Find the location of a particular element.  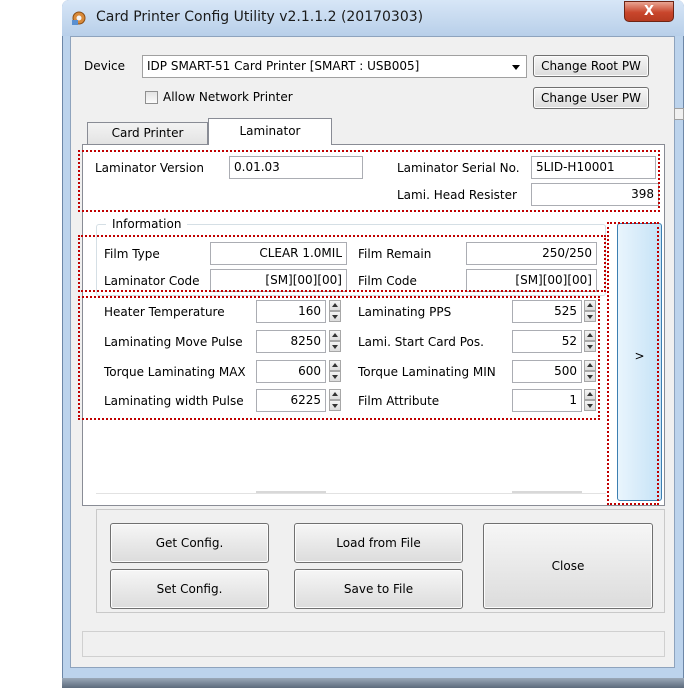

get-config-button: Get Config. is located at coordinates (189, 543).